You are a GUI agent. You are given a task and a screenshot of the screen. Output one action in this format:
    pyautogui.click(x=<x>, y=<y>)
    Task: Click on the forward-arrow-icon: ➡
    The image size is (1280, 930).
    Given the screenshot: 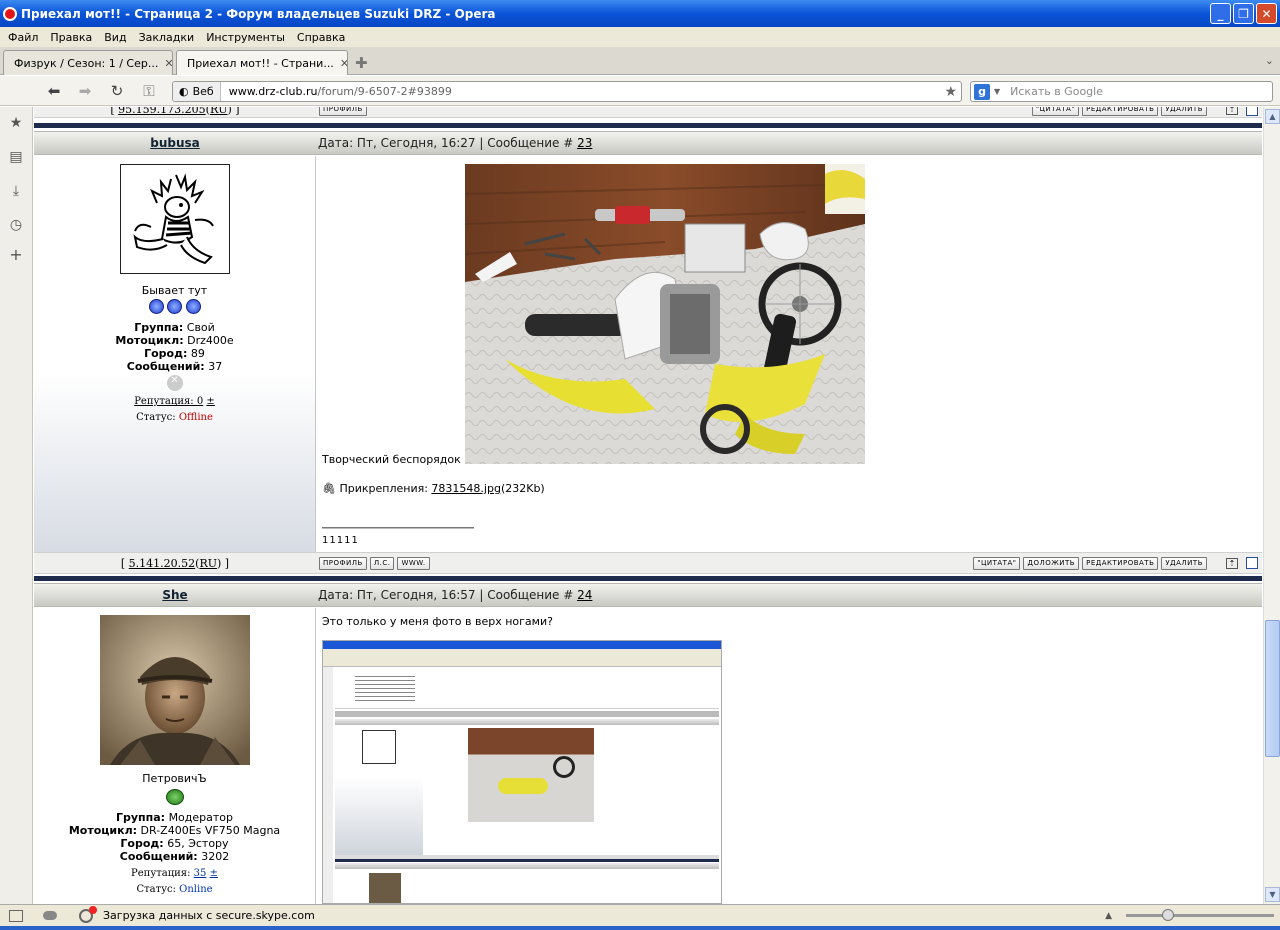 What is the action you would take?
    pyautogui.click(x=85, y=91)
    